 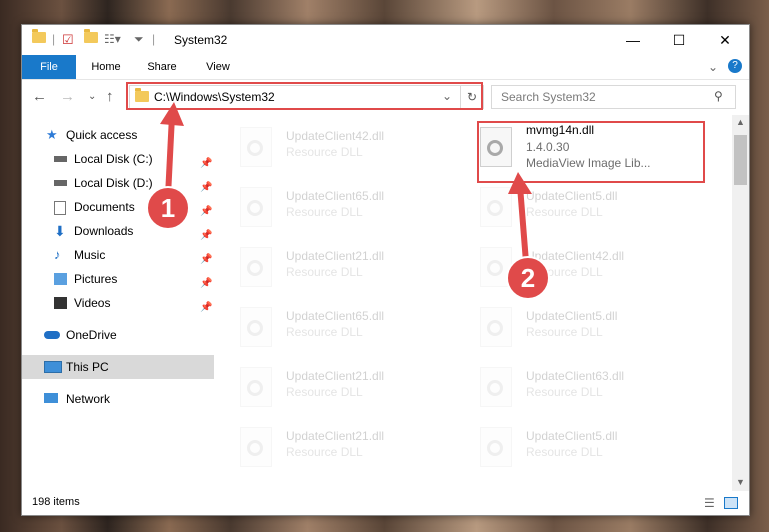 What do you see at coordinates (172, 114) in the screenshot?
I see `arrow-1-head` at bounding box center [172, 114].